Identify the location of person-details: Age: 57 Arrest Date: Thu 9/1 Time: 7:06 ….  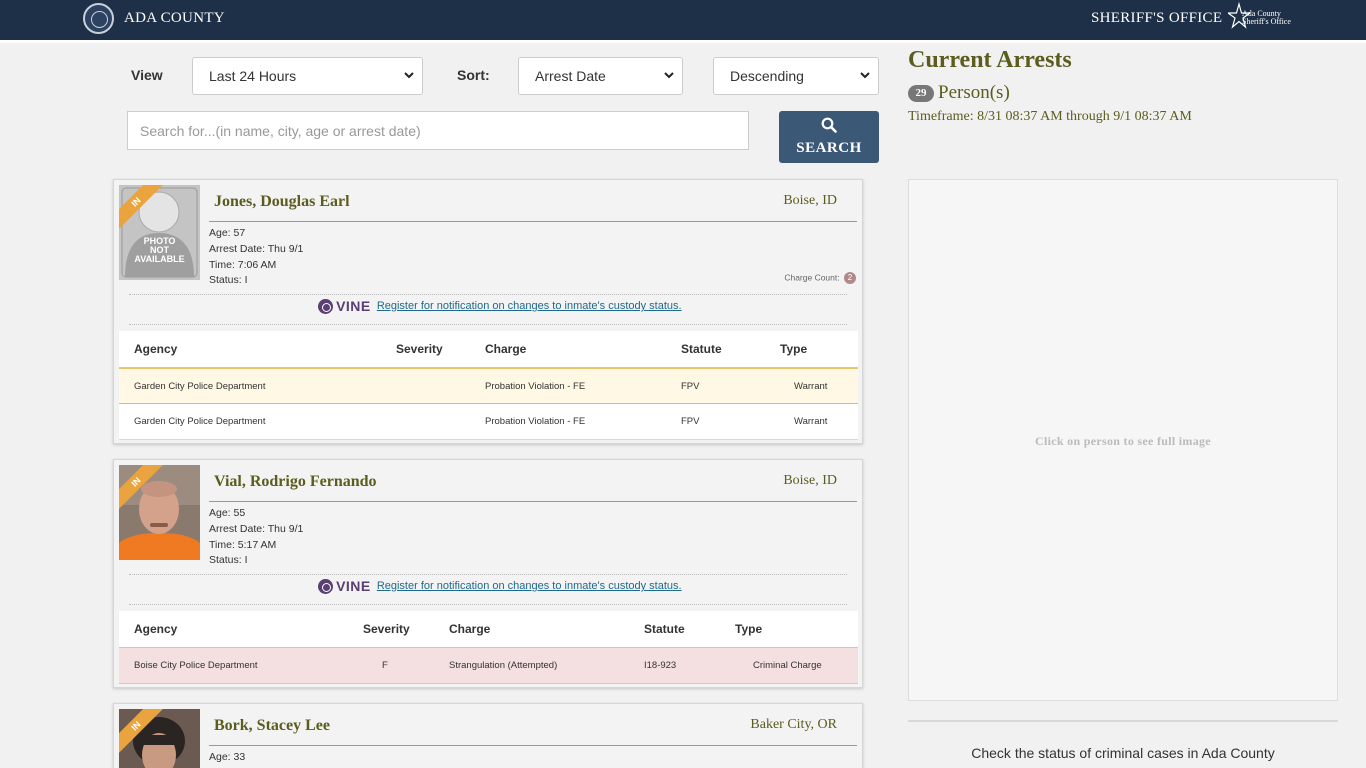
(256, 257).